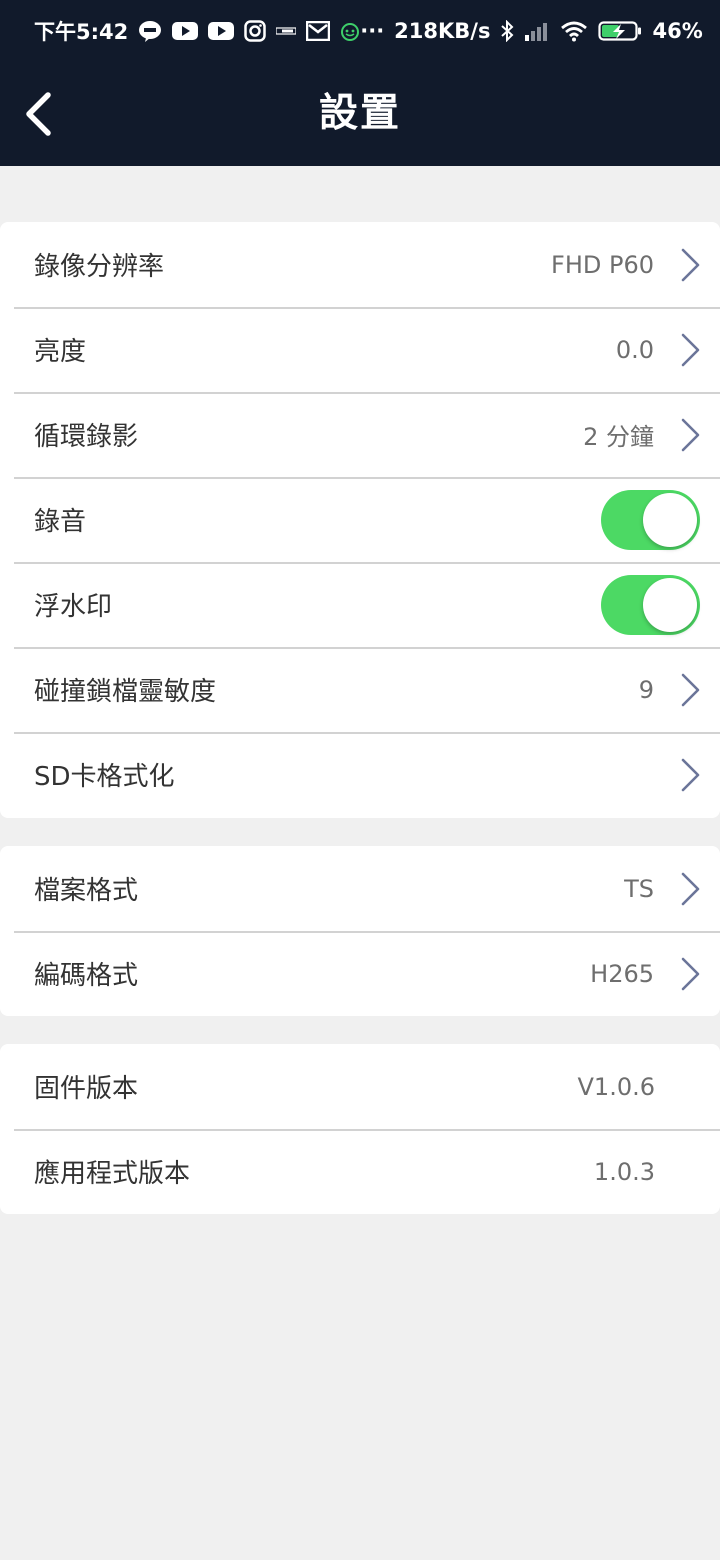  What do you see at coordinates (602, 264) in the screenshot?
I see `setting-value: FHD P60` at bounding box center [602, 264].